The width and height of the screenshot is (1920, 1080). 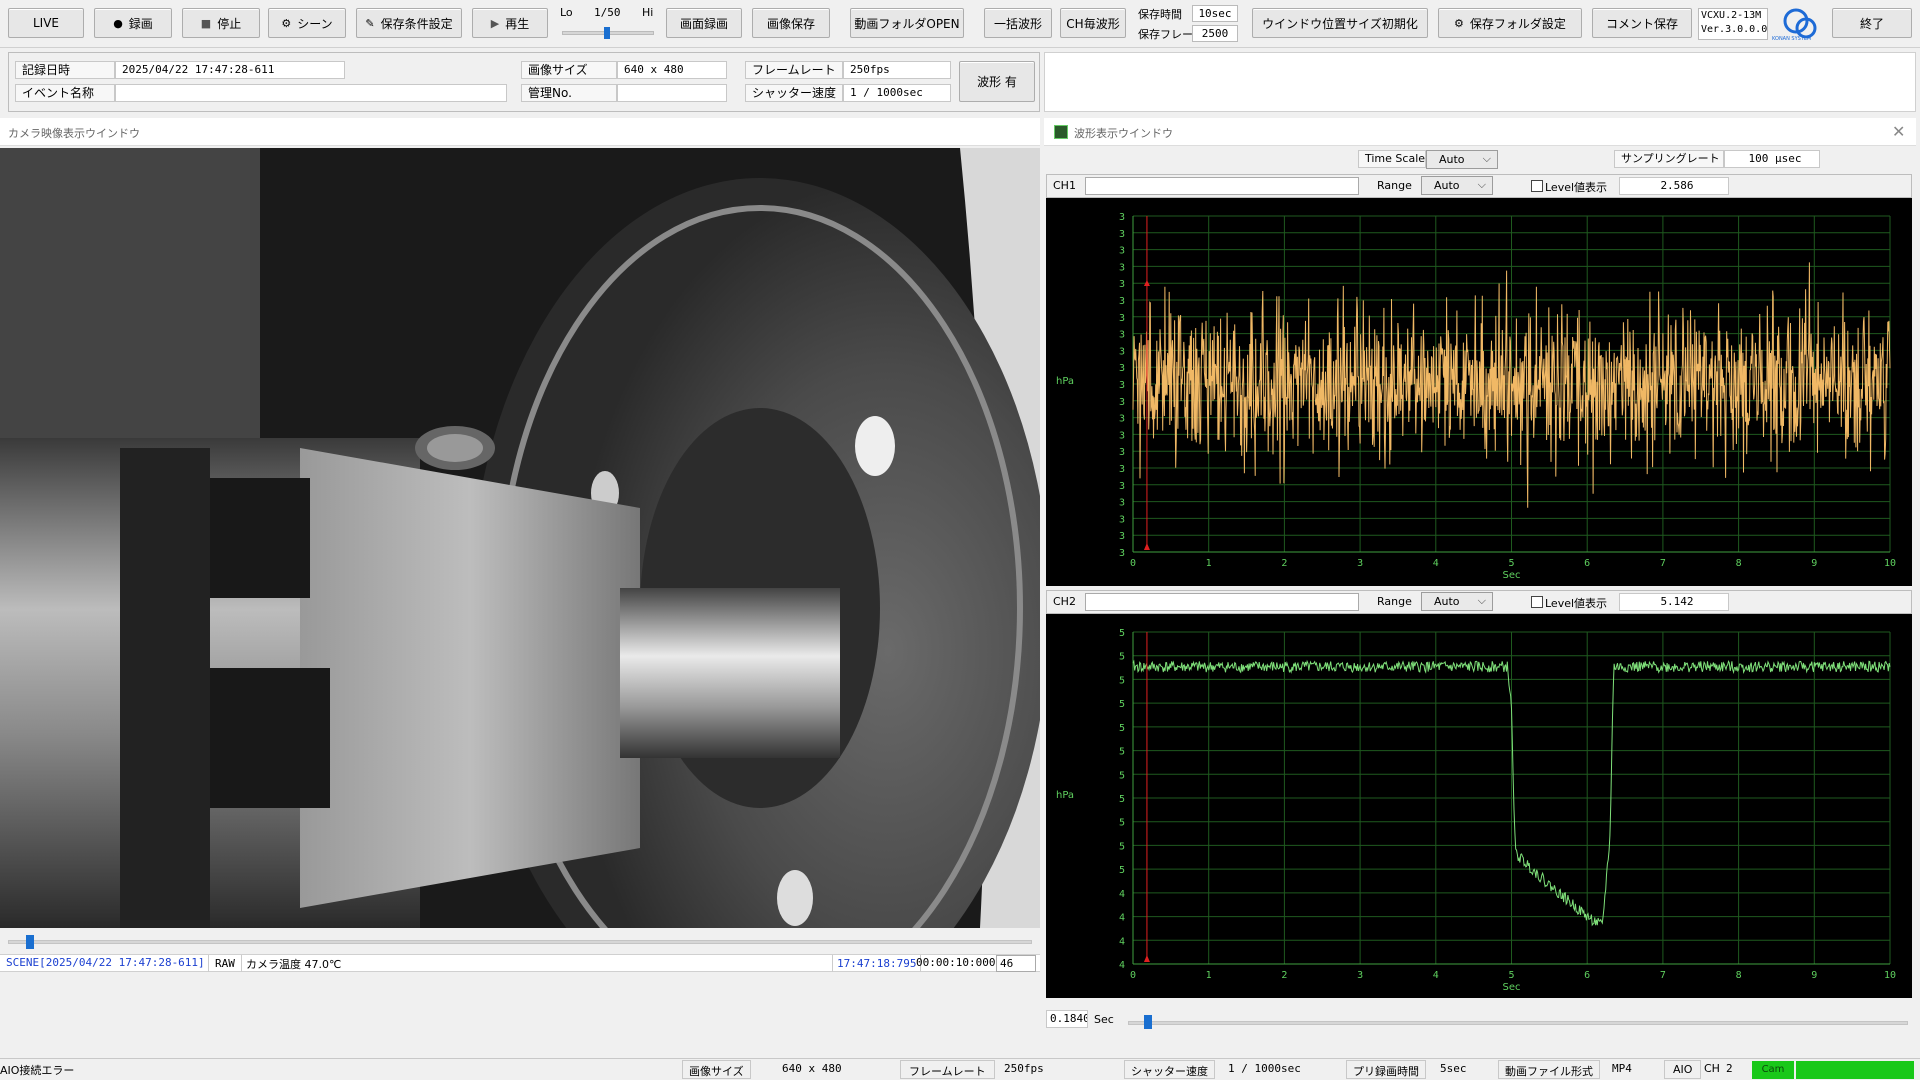 What do you see at coordinates (672, 93) in the screenshot?
I see `control-no-input` at bounding box center [672, 93].